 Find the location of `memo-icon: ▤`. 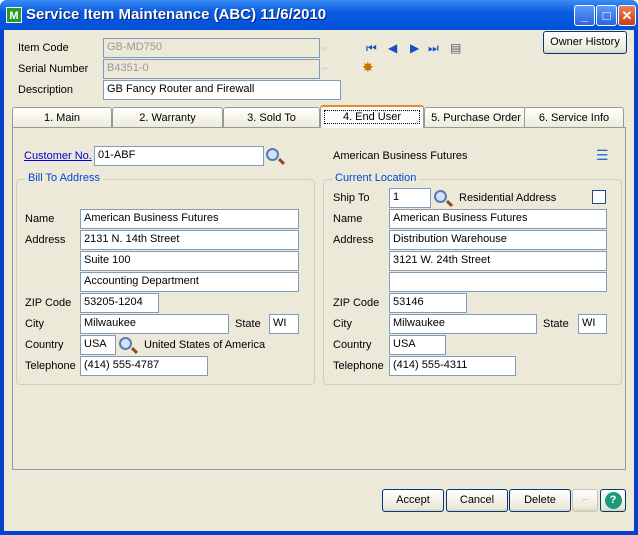

memo-icon: ▤ is located at coordinates (455, 48).